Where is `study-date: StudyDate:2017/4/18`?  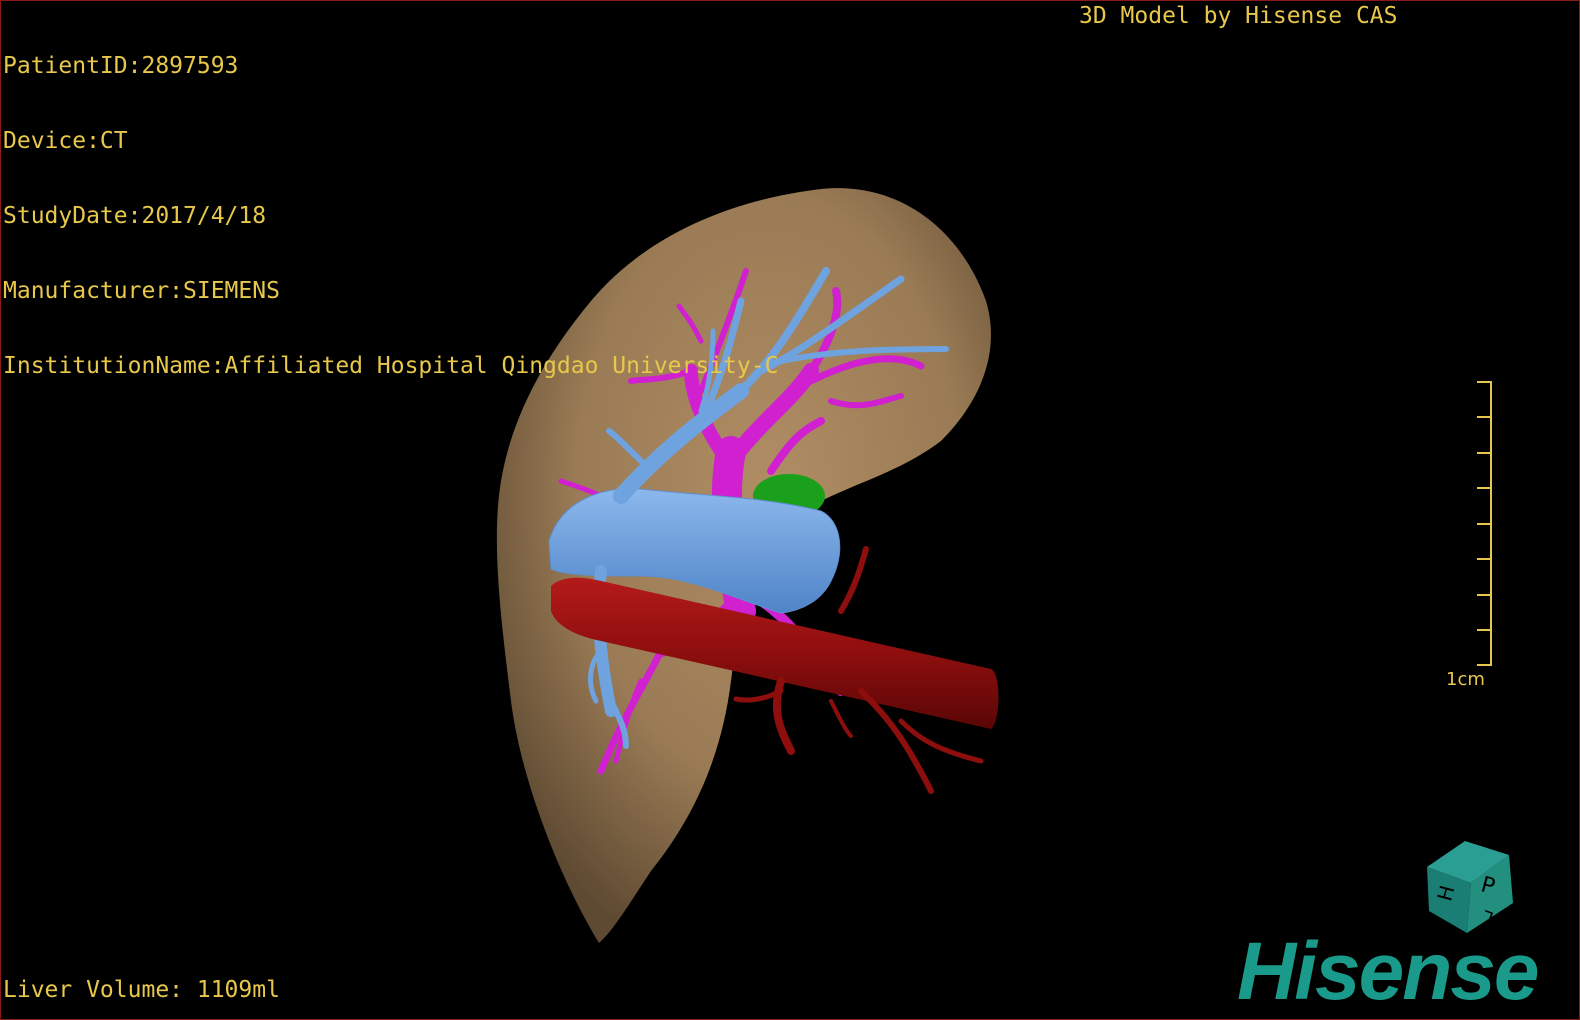
study-date: StudyDate:2017/4/18 is located at coordinates (135, 216).